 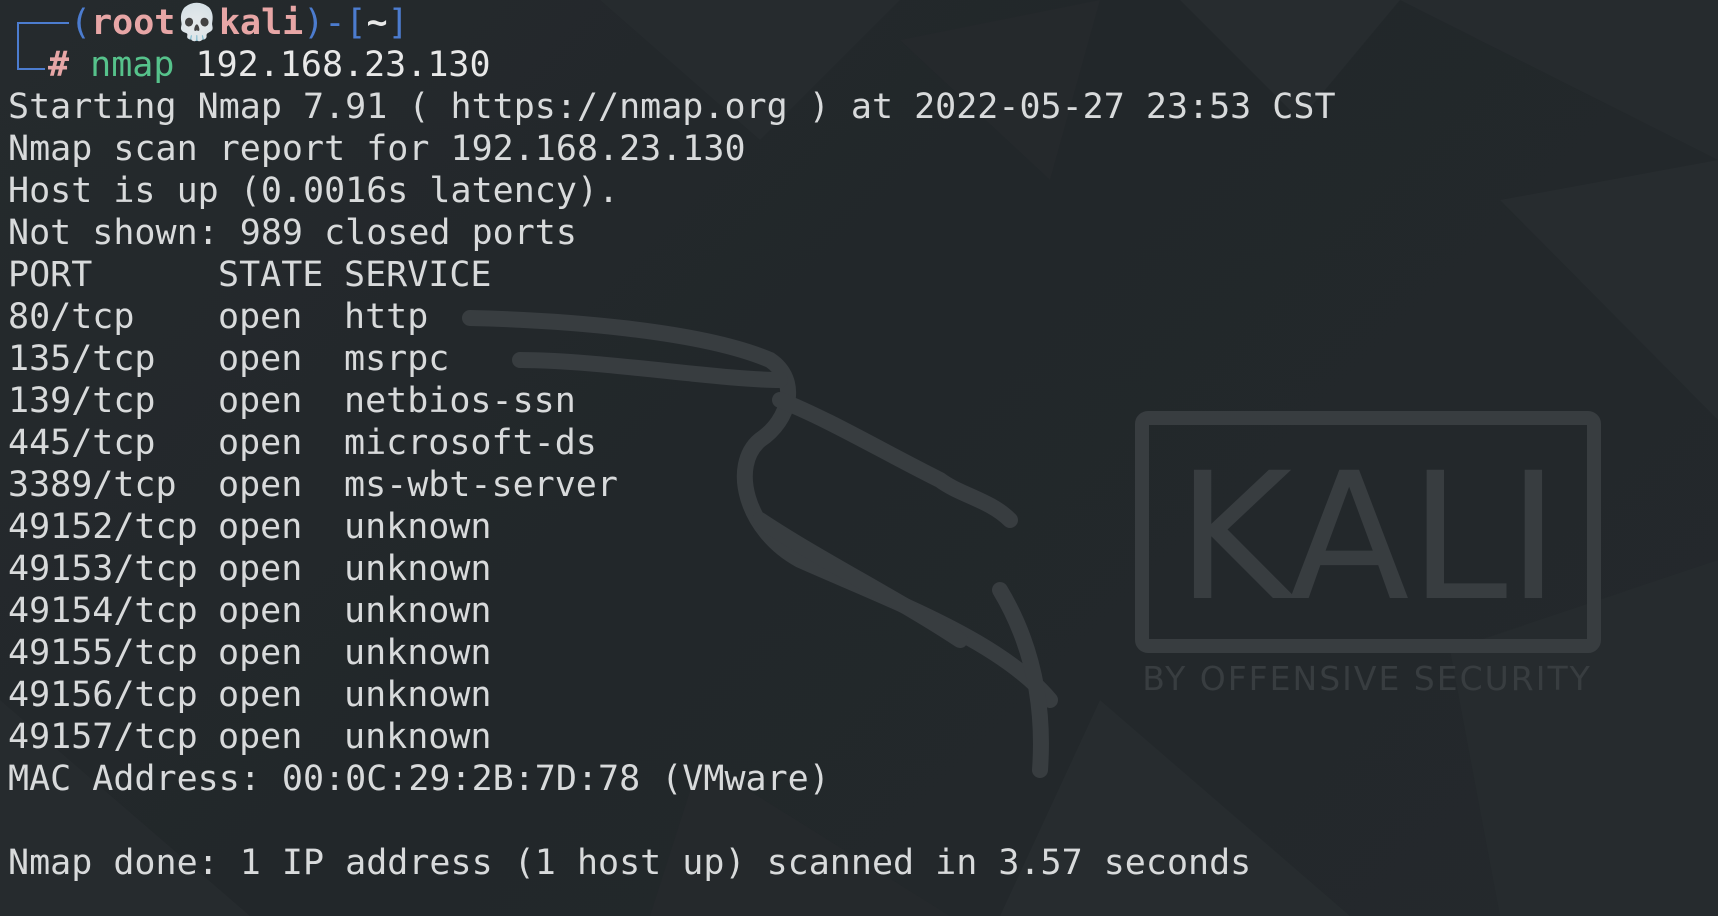 What do you see at coordinates (250, 275) in the screenshot?
I see `port-table-header: PORT STATE SERVICE` at bounding box center [250, 275].